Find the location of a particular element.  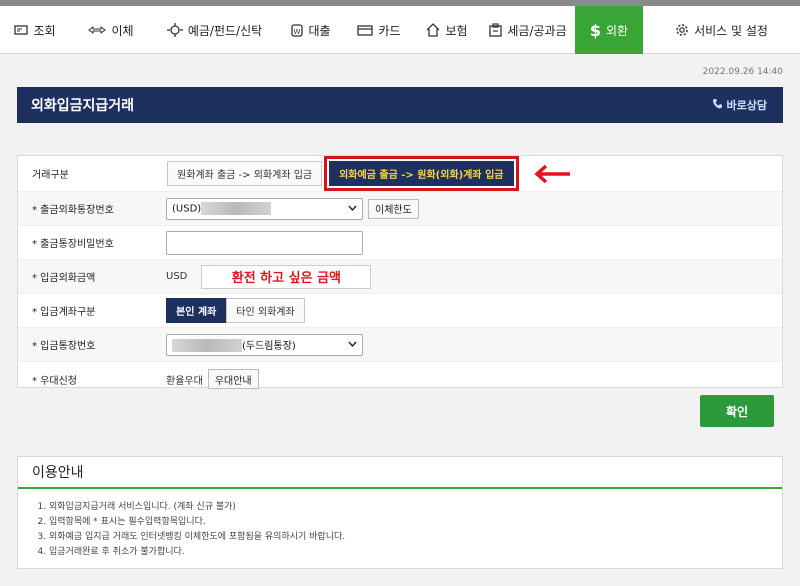

nav-settings: 서비스 및 설정 is located at coordinates (721, 30).